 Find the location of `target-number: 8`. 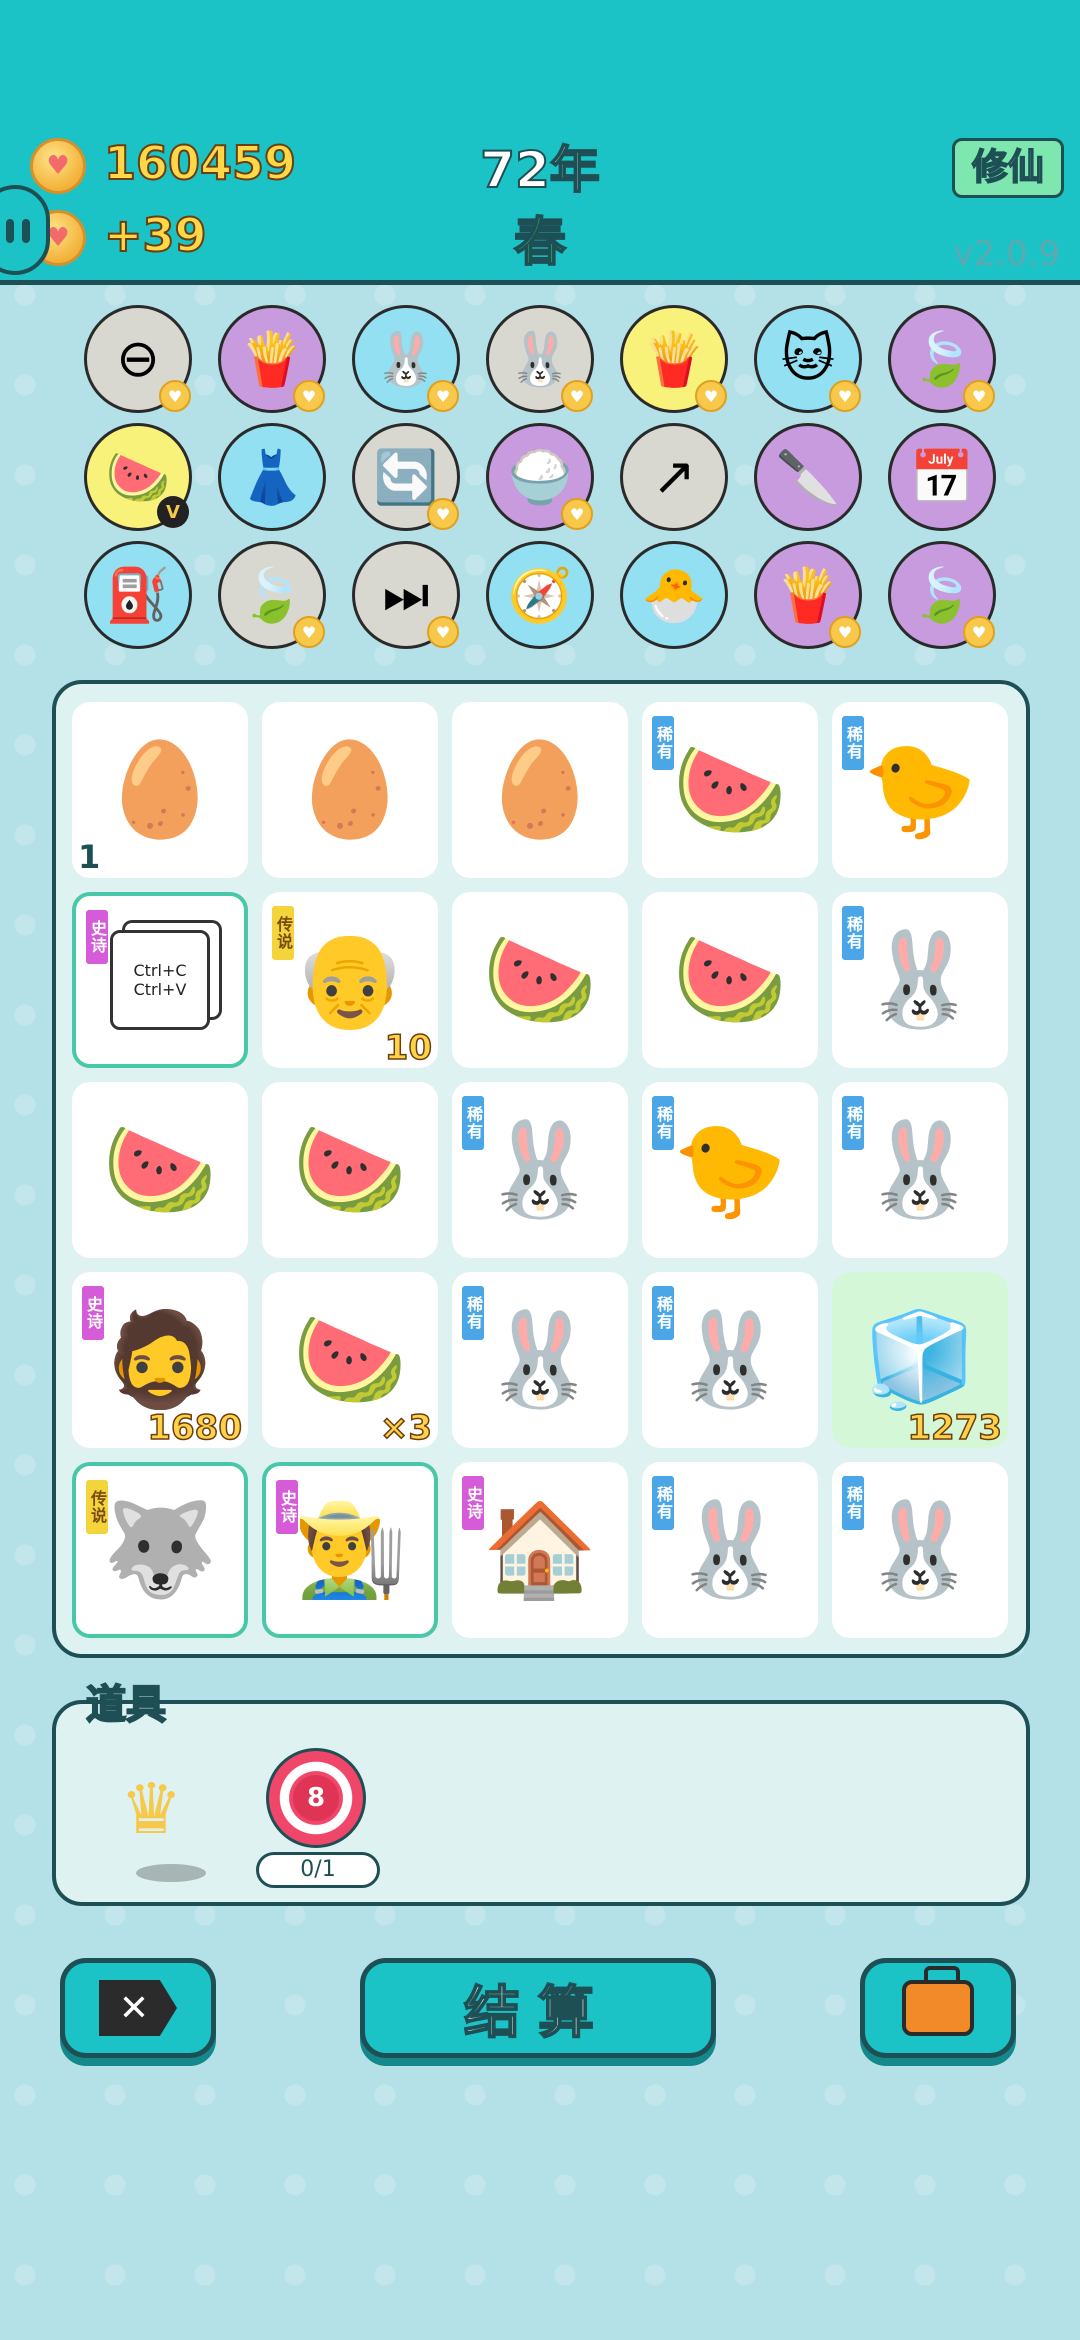

target-number: 8 is located at coordinates (316, 1798).